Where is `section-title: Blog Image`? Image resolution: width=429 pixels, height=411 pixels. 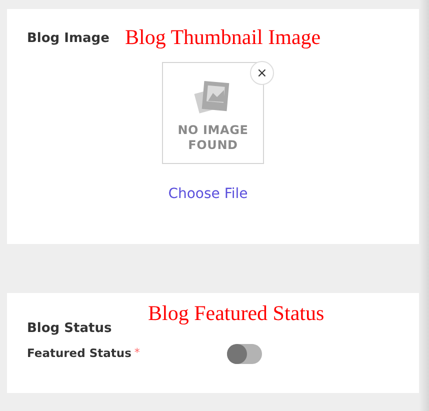 section-title: Blog Image is located at coordinates (68, 39).